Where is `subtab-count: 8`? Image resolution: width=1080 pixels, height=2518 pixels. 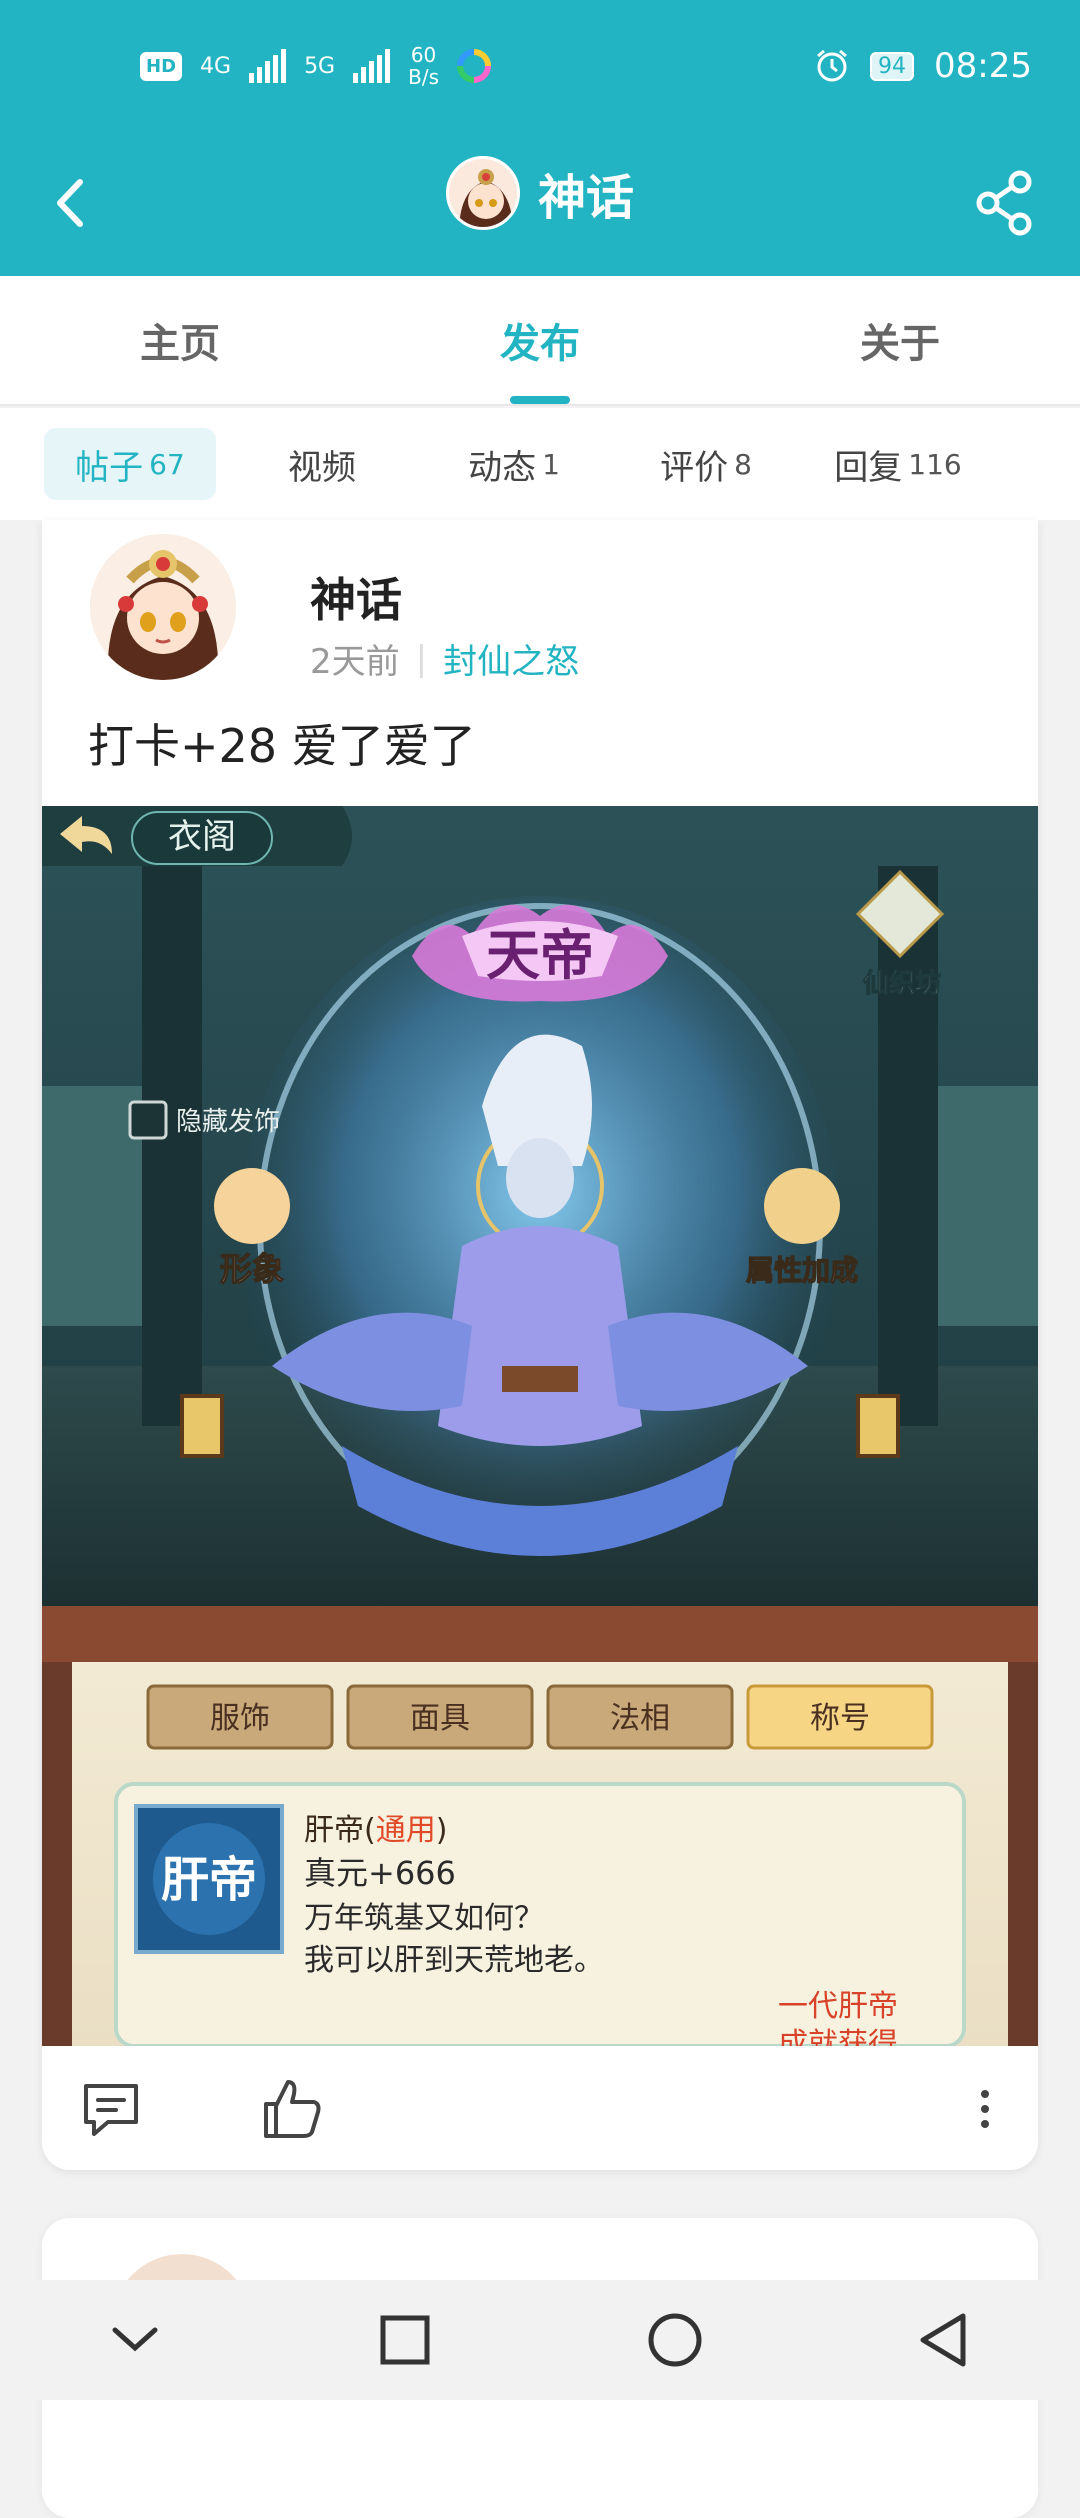 subtab-count: 8 is located at coordinates (743, 464).